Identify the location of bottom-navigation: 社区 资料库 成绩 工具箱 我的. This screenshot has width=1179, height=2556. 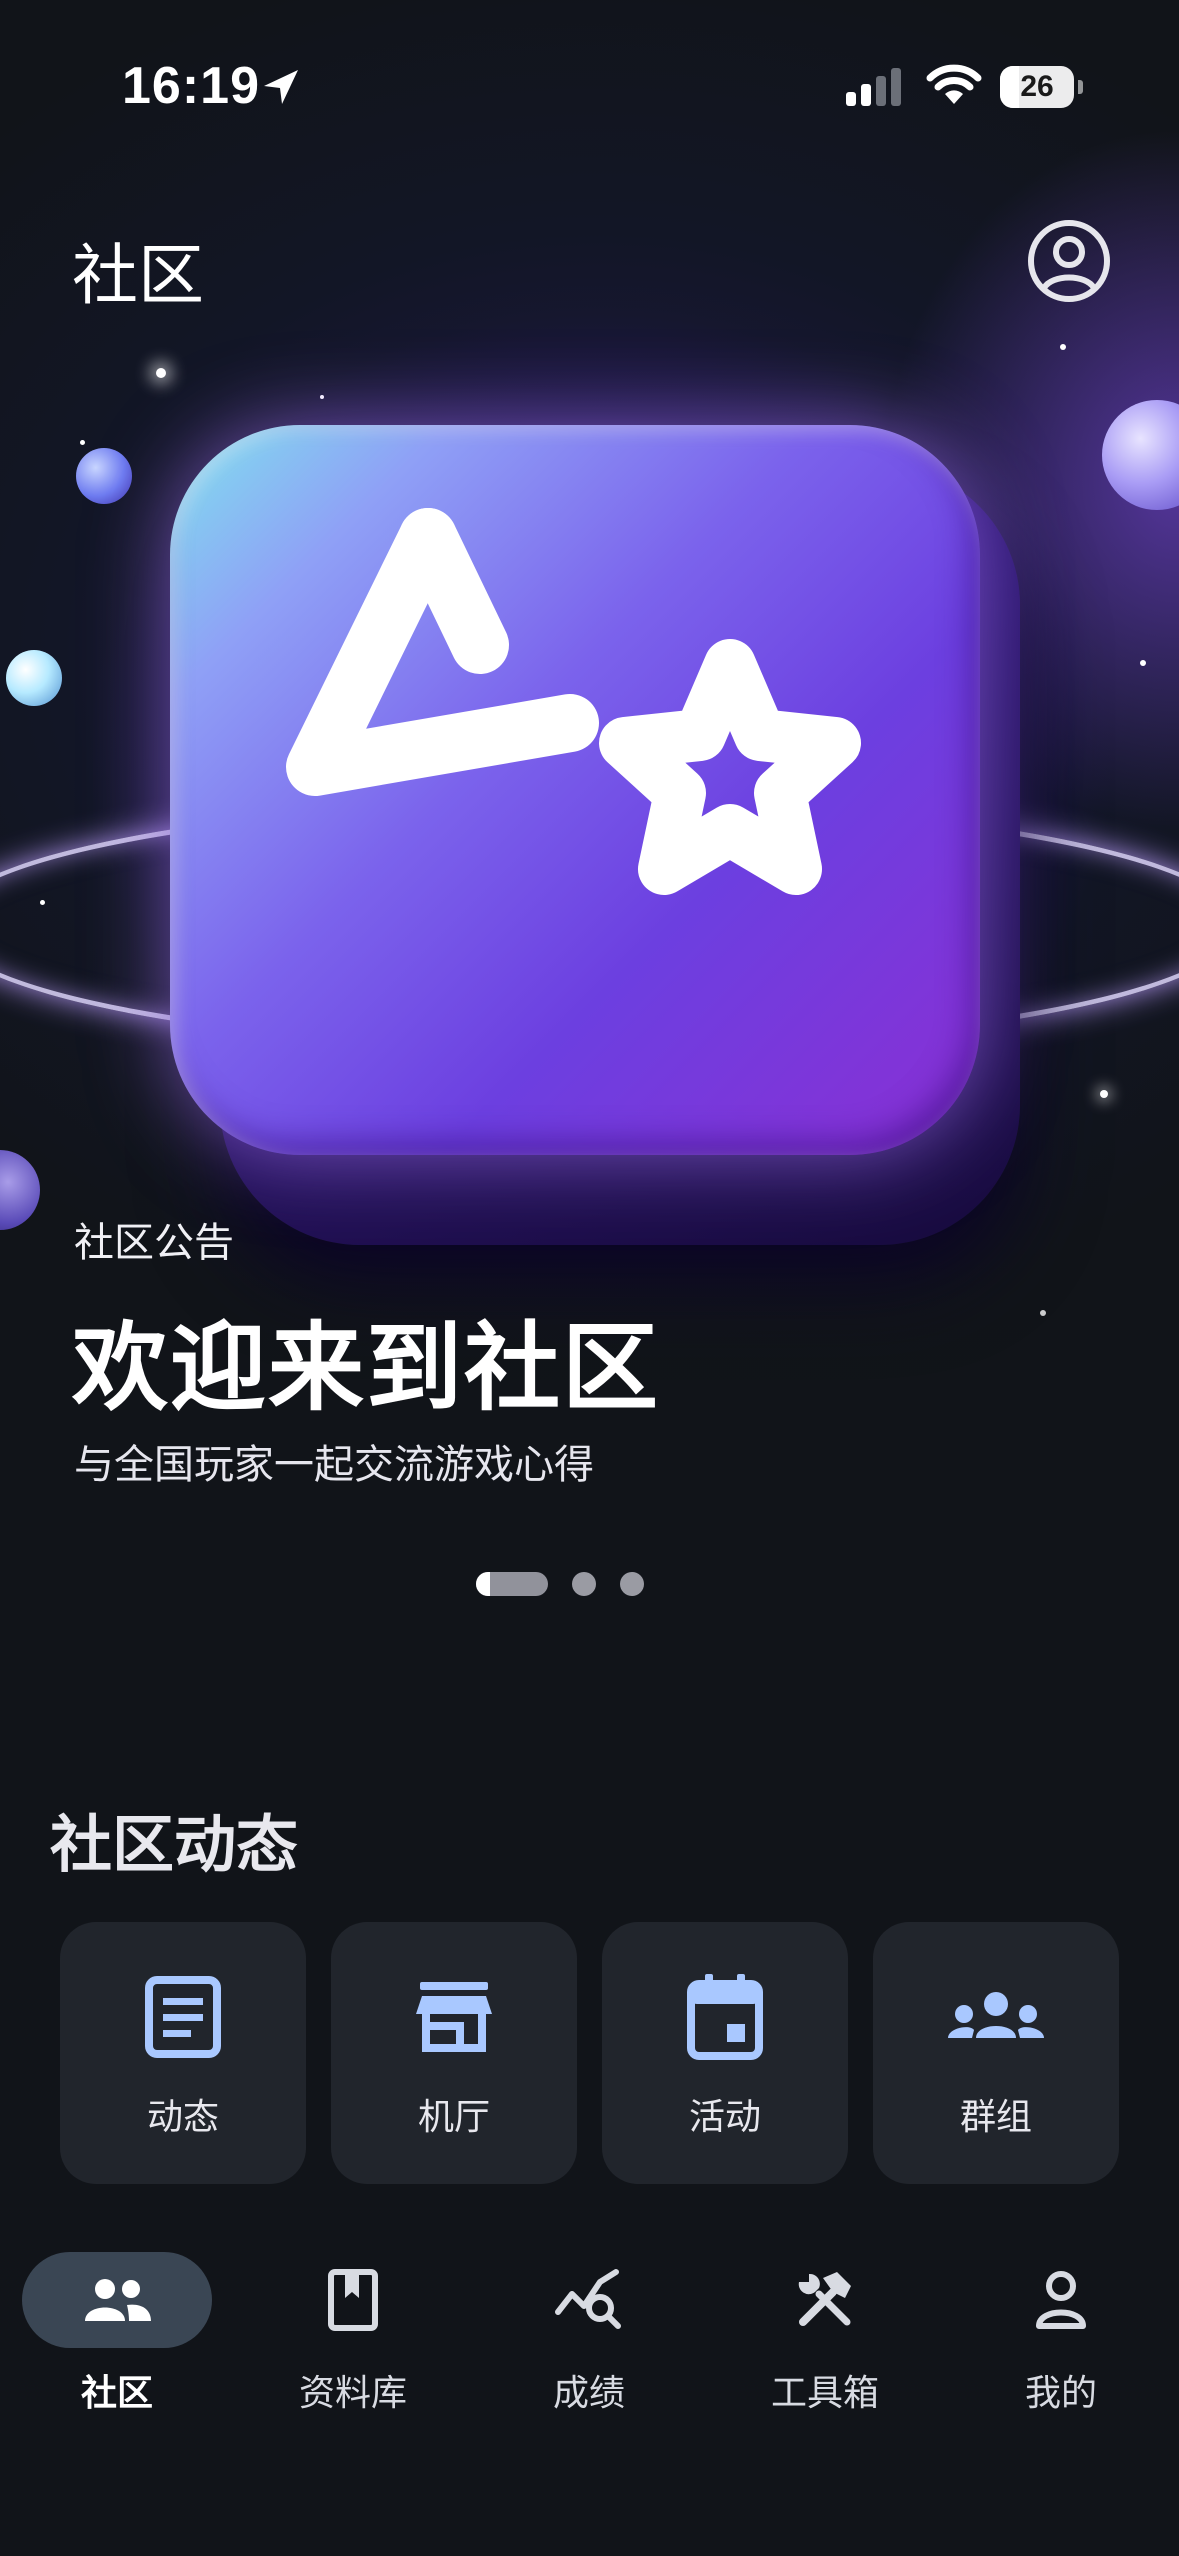
(589, 2393).